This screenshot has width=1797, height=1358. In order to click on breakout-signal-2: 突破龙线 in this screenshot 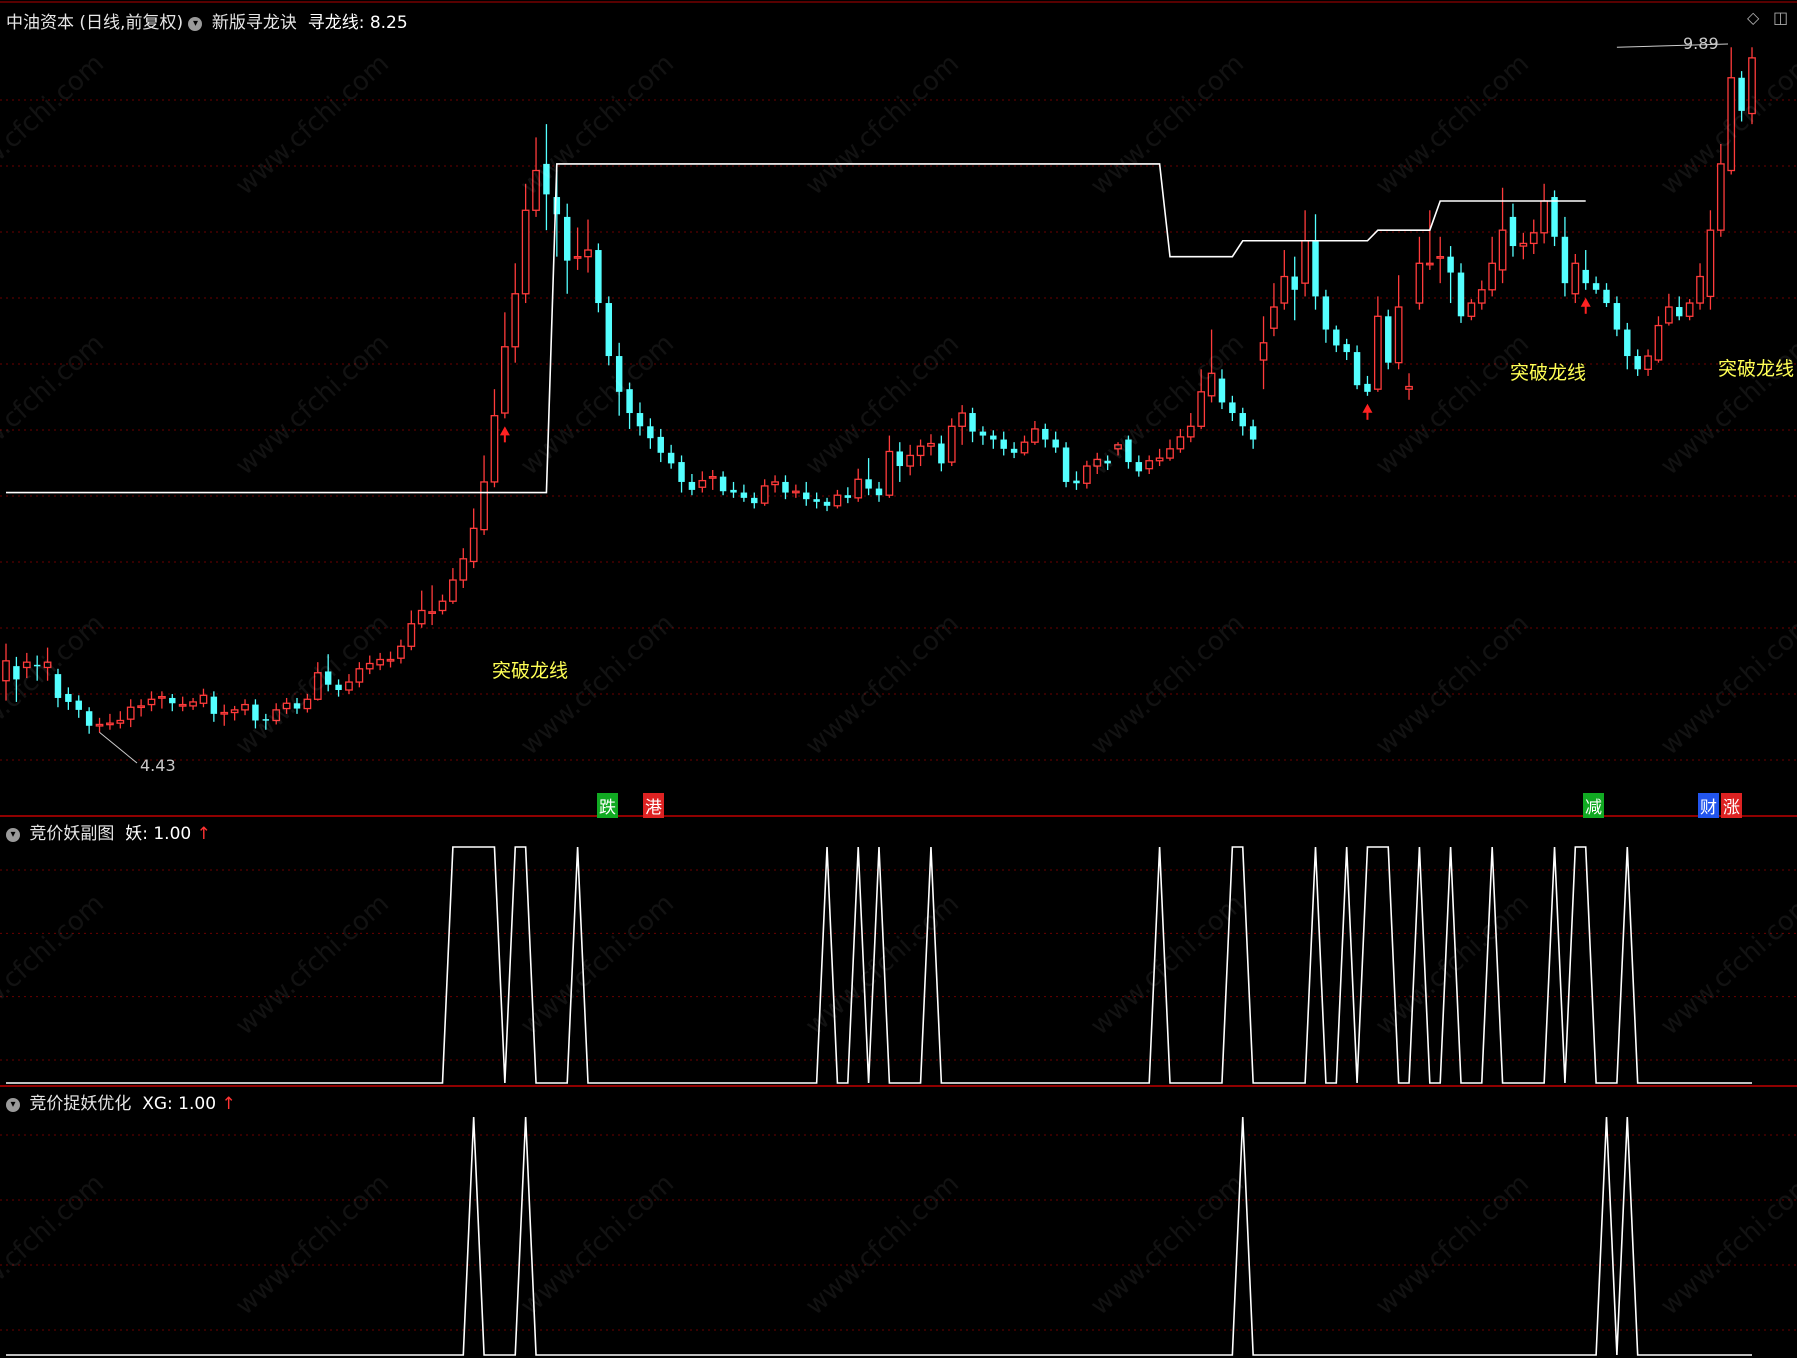, I will do `click(1548, 373)`.